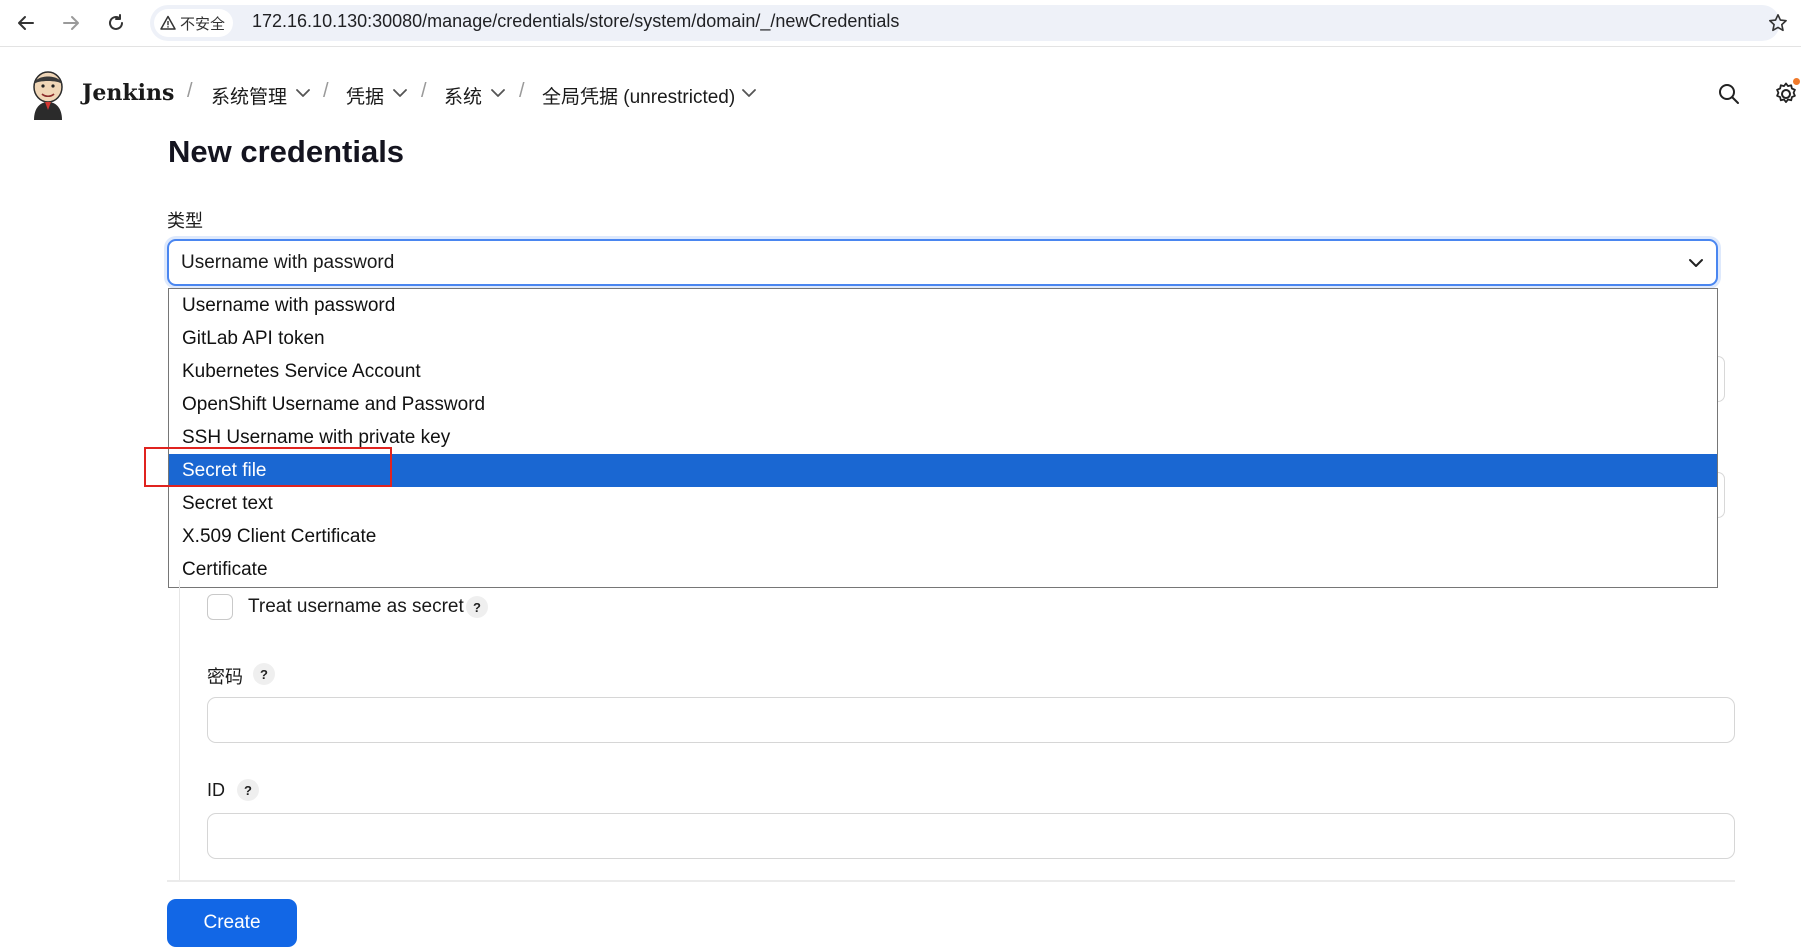 Image resolution: width=1801 pixels, height=949 pixels. What do you see at coordinates (951, 881) in the screenshot?
I see `form-divider` at bounding box center [951, 881].